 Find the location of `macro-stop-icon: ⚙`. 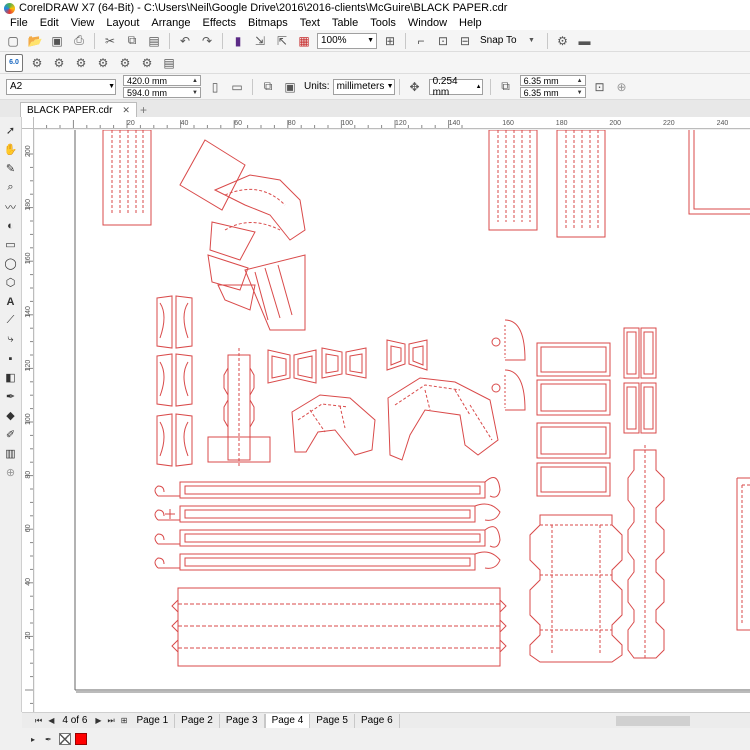

macro-stop-icon: ⚙ is located at coordinates (125, 63).